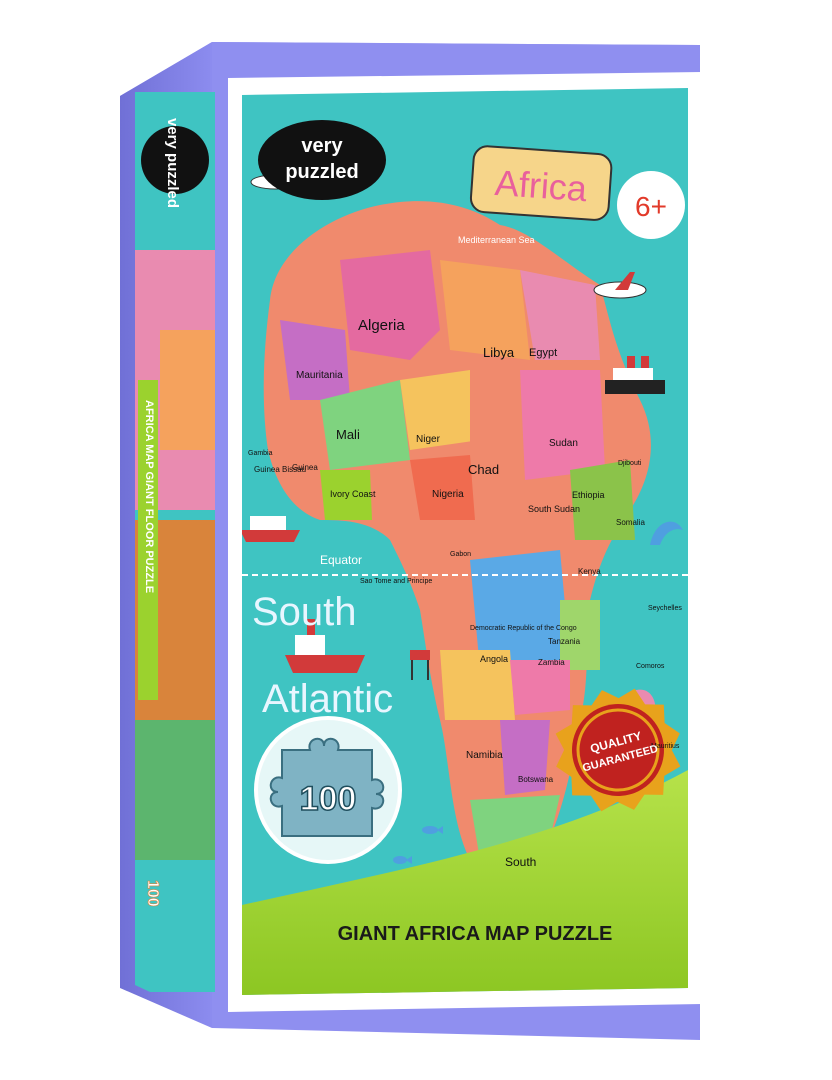 The image size is (832, 1080). I want to click on country-label: Sudan, so click(563, 443).